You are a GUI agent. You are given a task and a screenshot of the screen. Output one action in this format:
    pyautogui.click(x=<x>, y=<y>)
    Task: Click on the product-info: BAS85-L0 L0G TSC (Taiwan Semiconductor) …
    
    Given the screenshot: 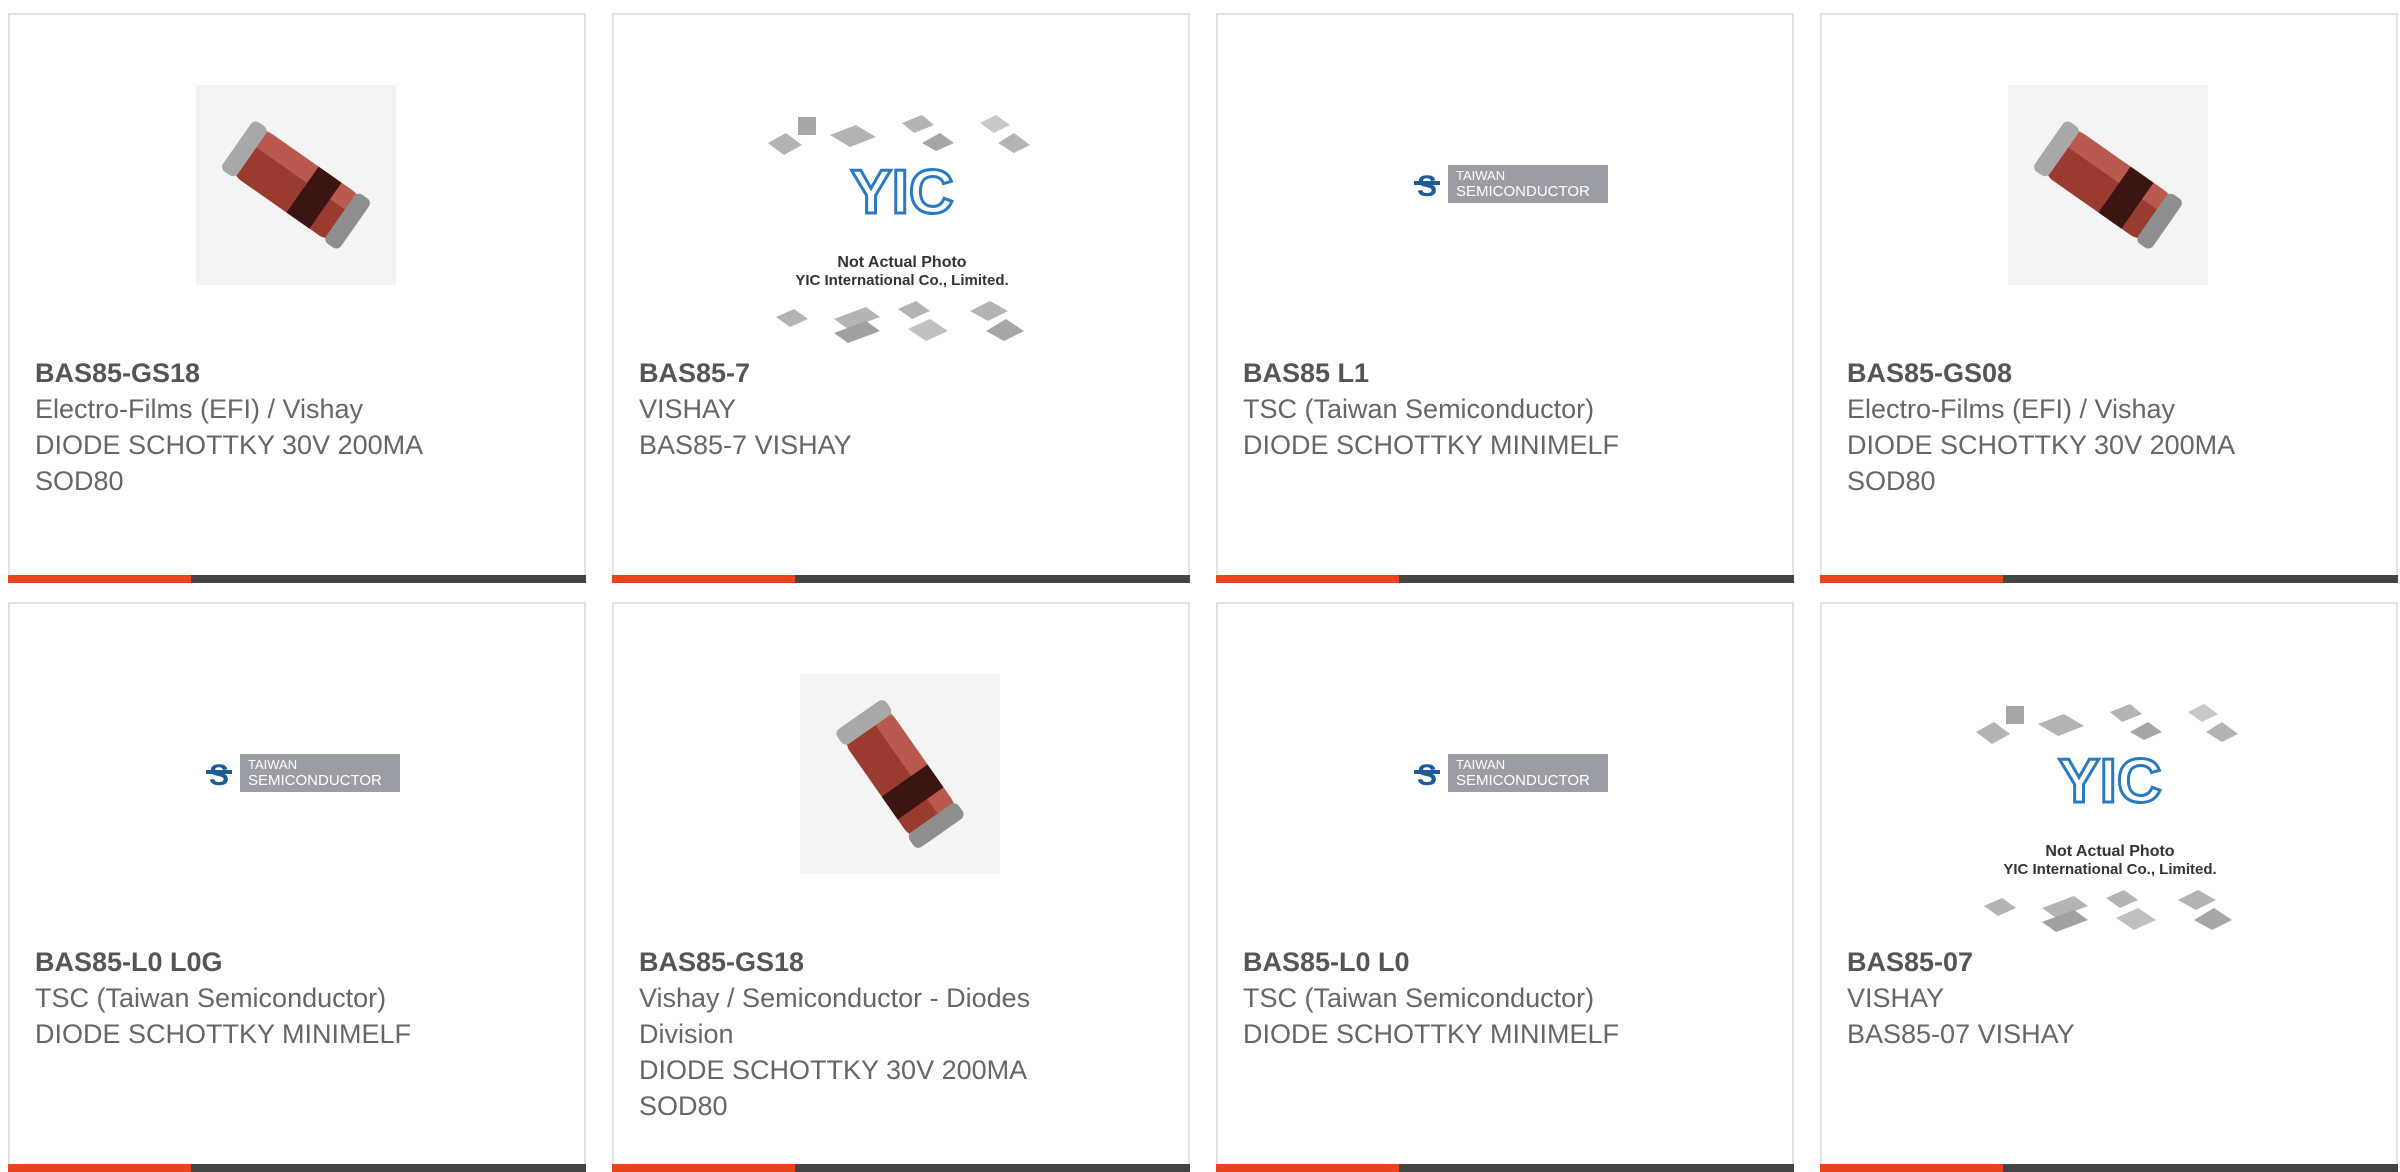 What is the action you would take?
    pyautogui.click(x=297, y=998)
    